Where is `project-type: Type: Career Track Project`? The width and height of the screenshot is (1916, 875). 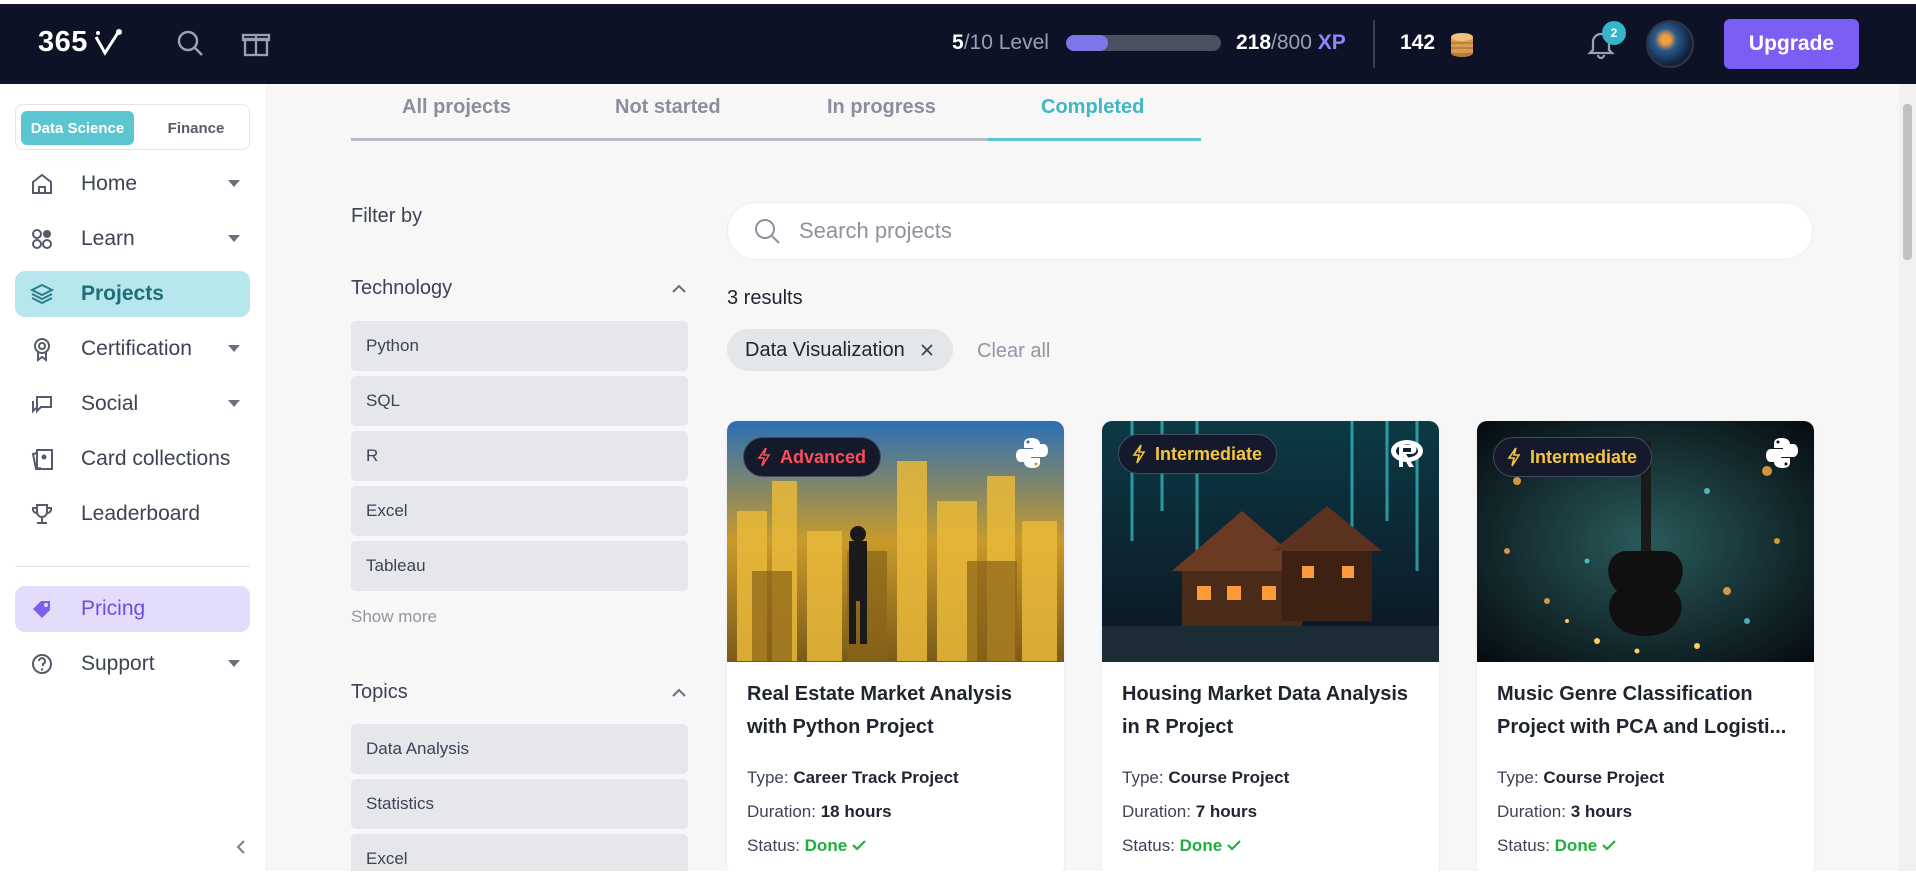
project-type: Type: Career Track Project is located at coordinates (853, 778).